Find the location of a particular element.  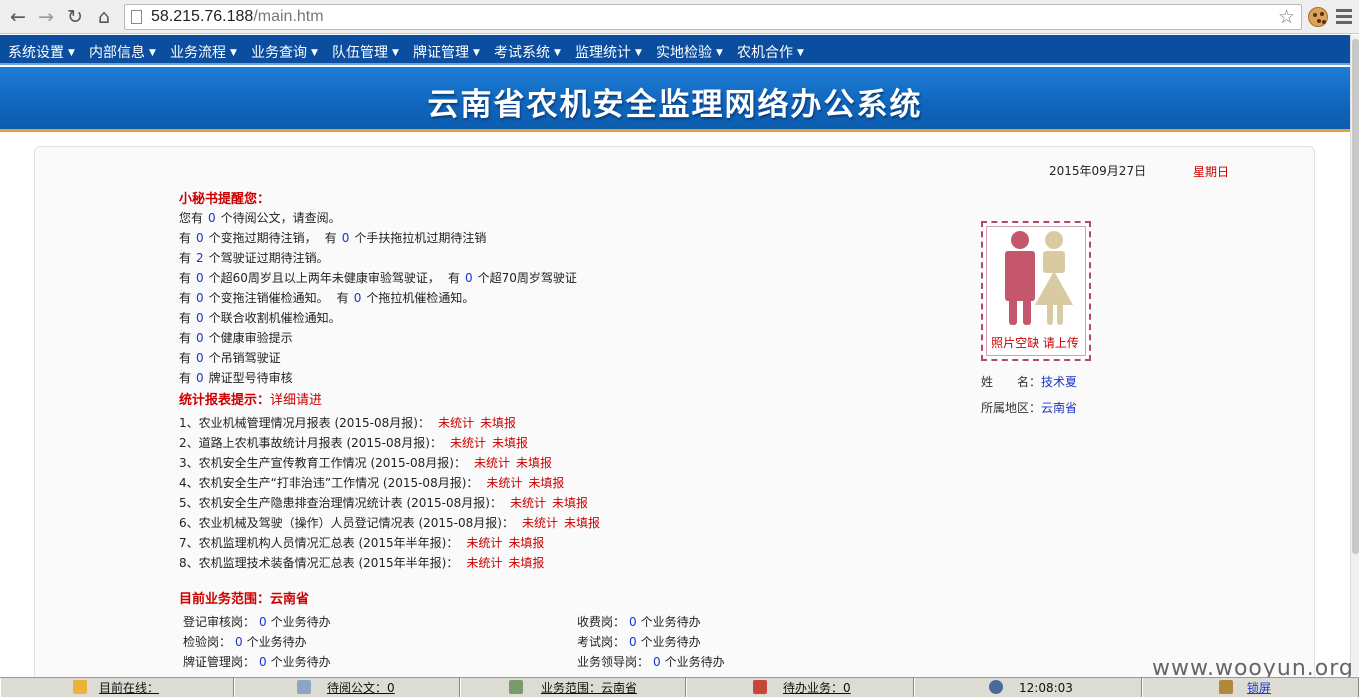

reminder-line: 您有 0 个待阅公文，请查阅。 is located at coordinates (260, 217).